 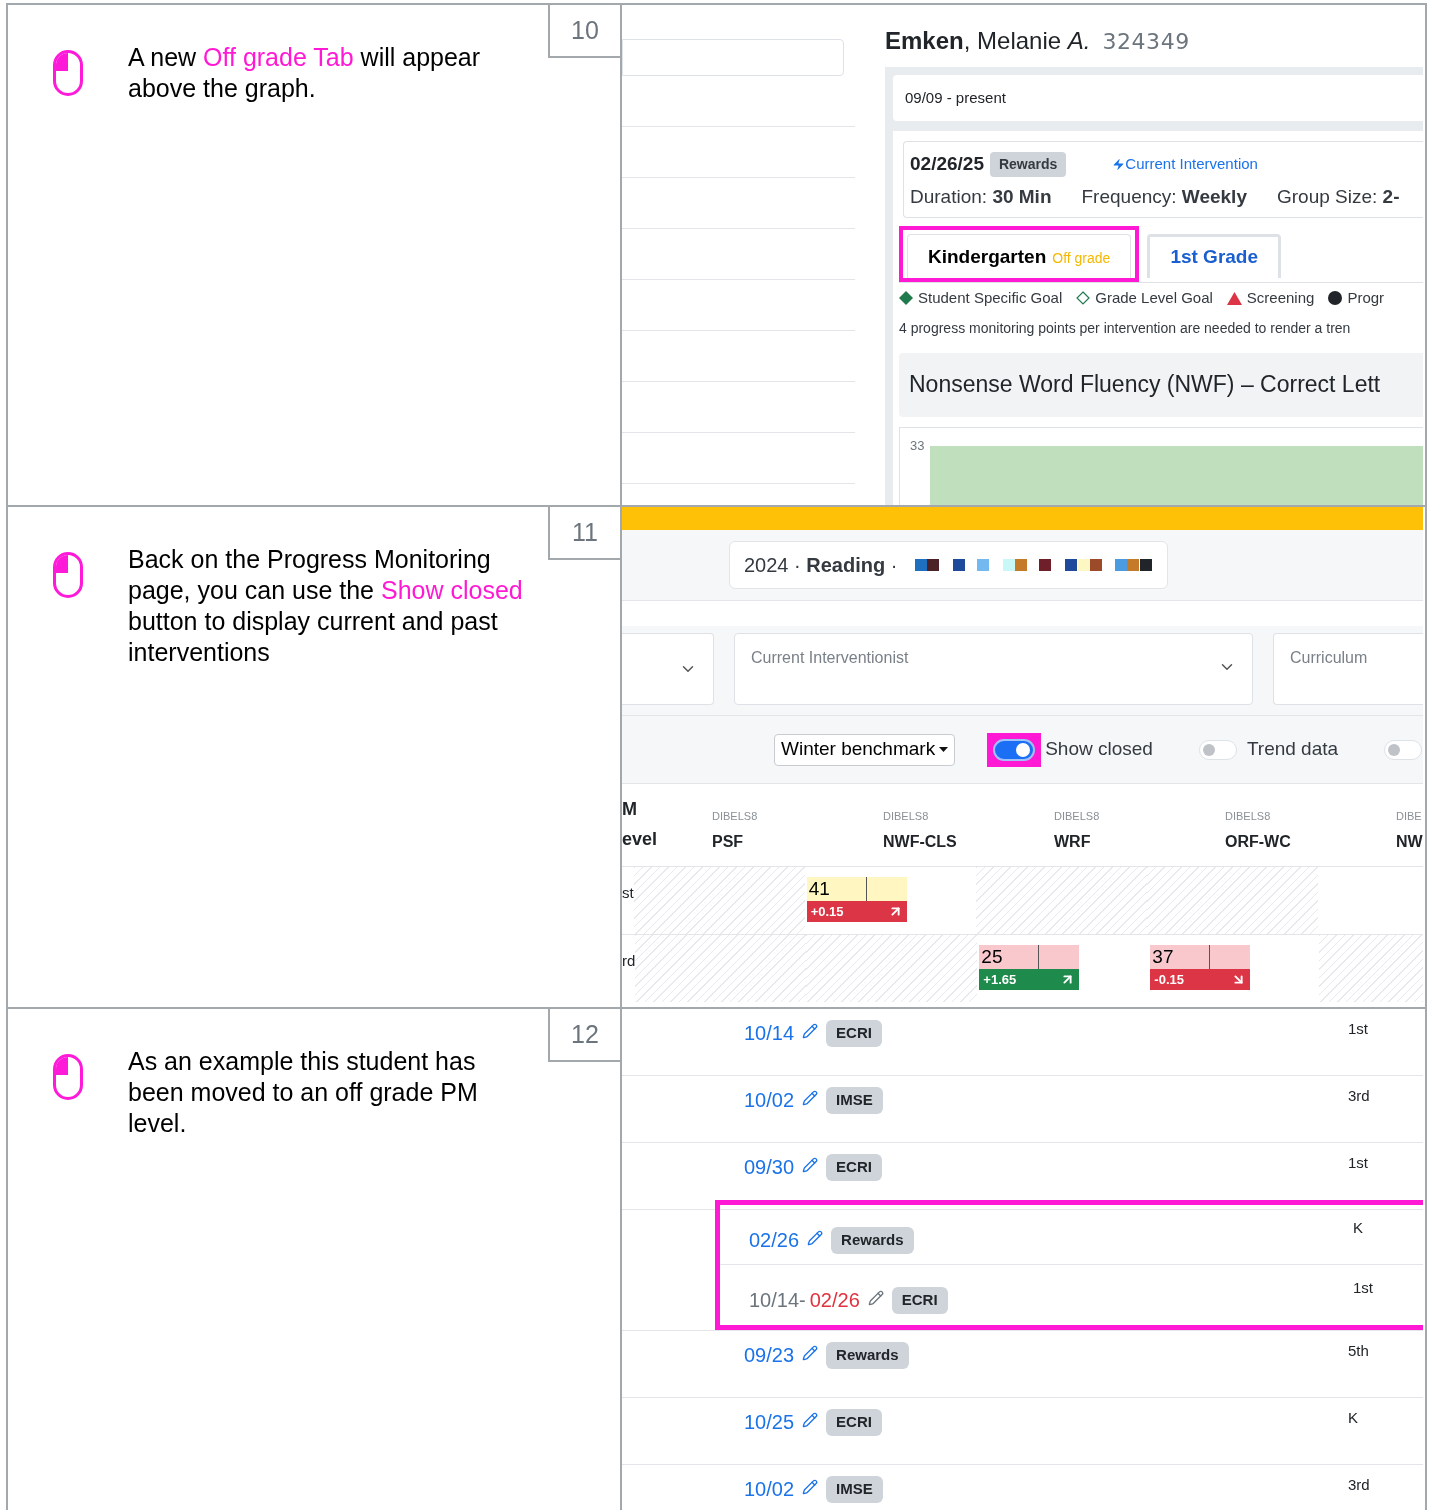 I want to click on intervention-detail: Duration: 30 Min, so click(x=981, y=196).